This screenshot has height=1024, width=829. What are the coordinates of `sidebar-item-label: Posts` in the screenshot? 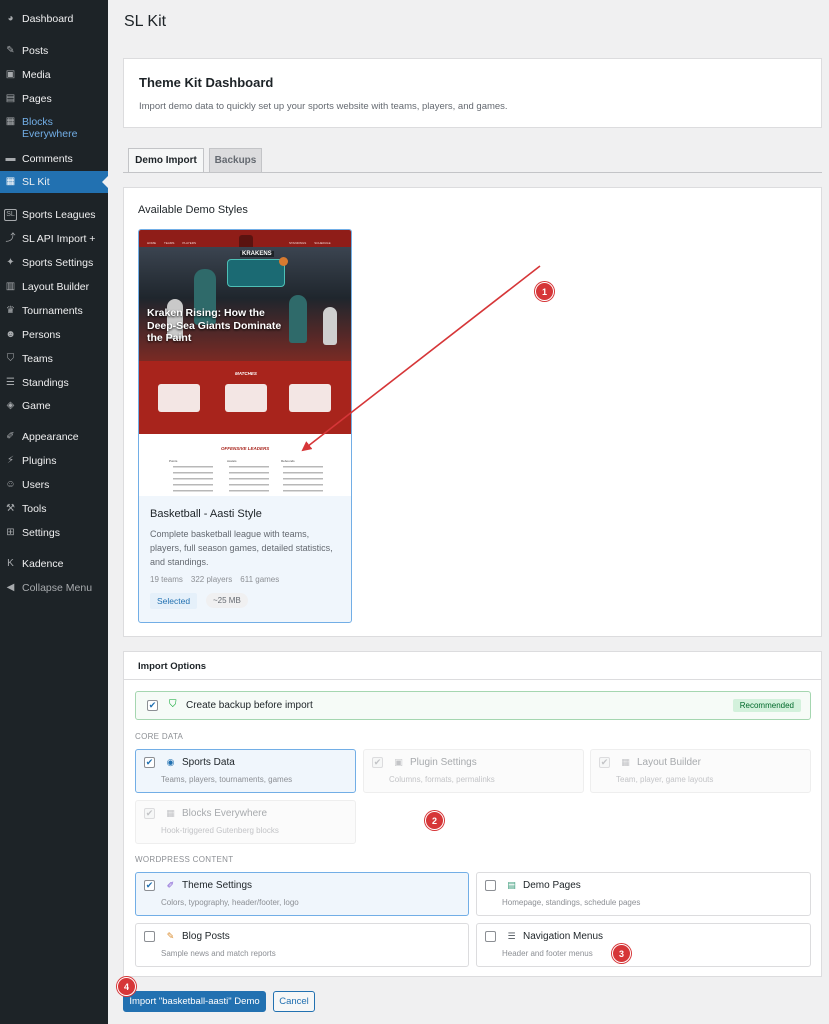 It's located at (35, 51).